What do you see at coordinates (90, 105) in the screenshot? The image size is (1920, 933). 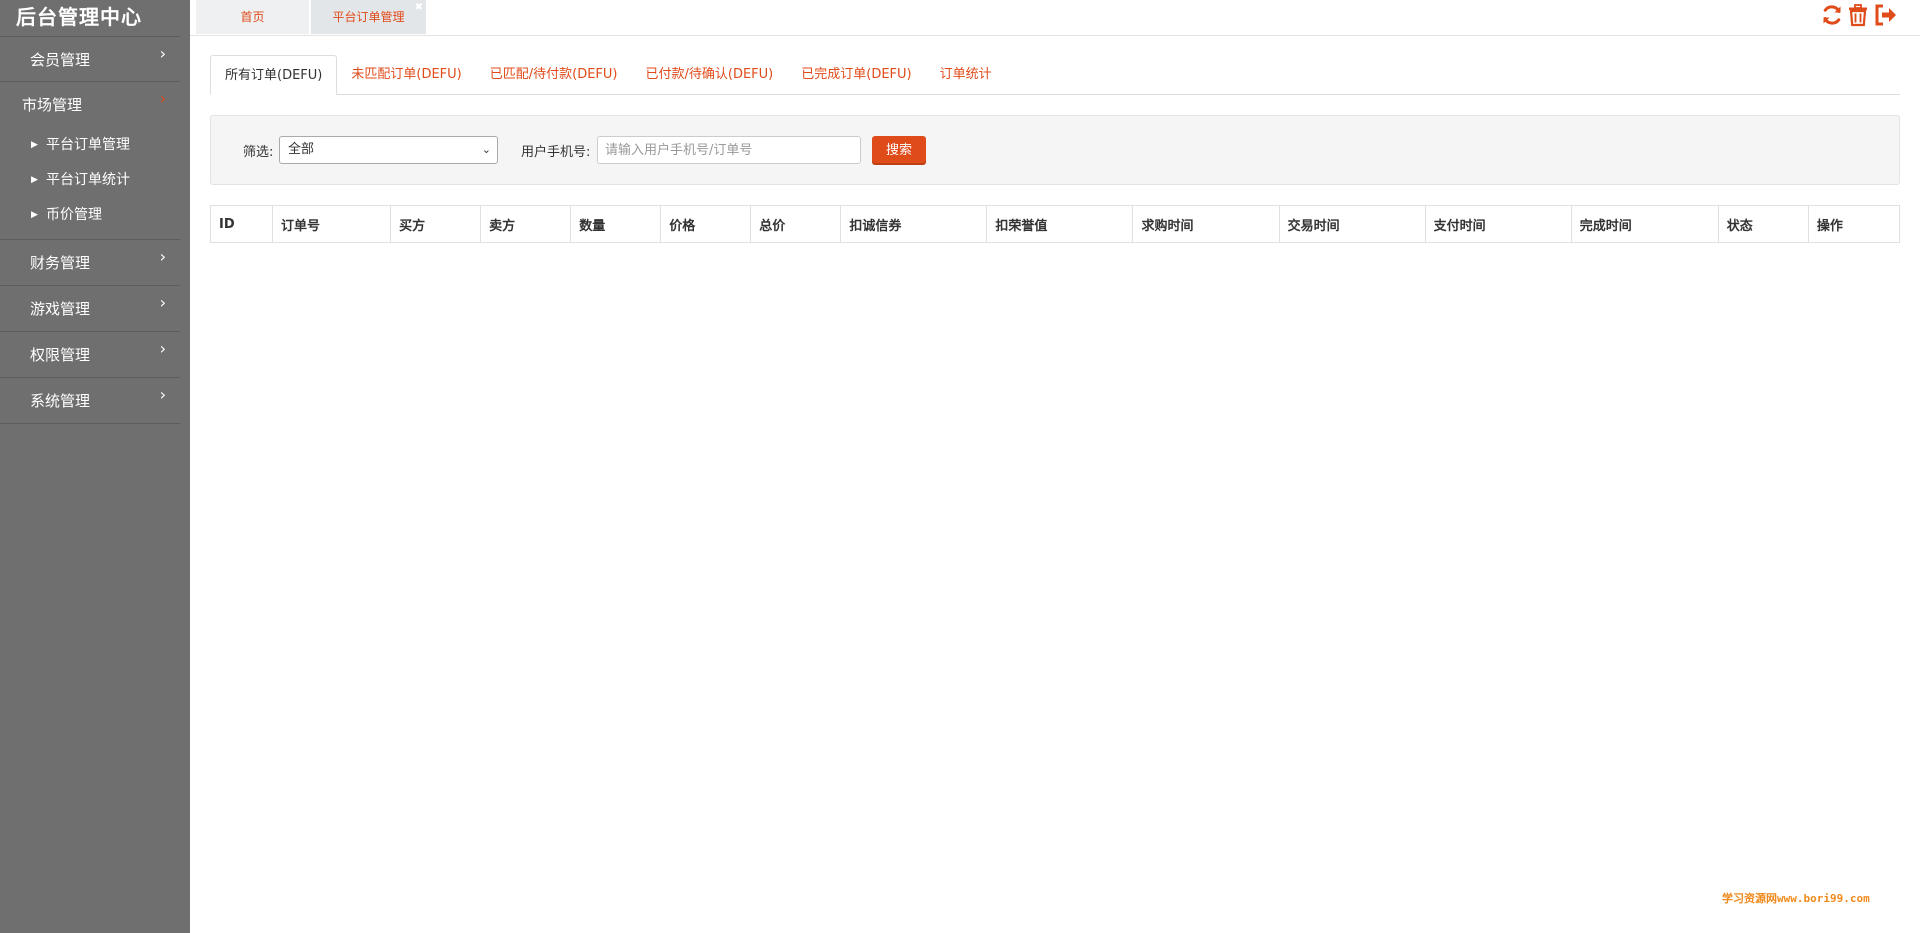 I see `sidebar-item-market: 市场管理 ›` at bounding box center [90, 105].